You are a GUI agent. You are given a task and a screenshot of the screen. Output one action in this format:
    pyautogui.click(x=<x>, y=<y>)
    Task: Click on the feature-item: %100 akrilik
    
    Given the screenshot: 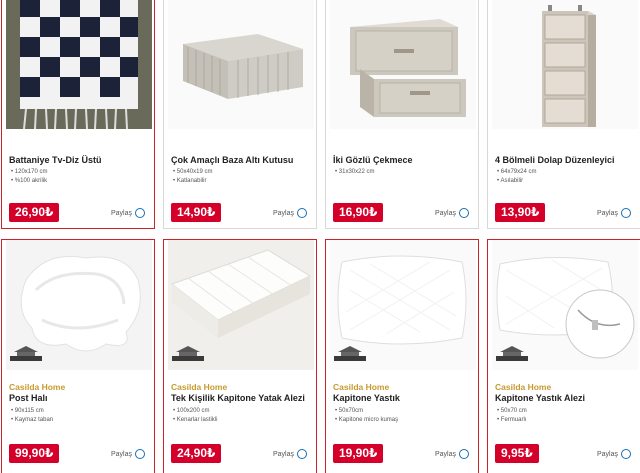 What is the action you would take?
    pyautogui.click(x=29, y=181)
    